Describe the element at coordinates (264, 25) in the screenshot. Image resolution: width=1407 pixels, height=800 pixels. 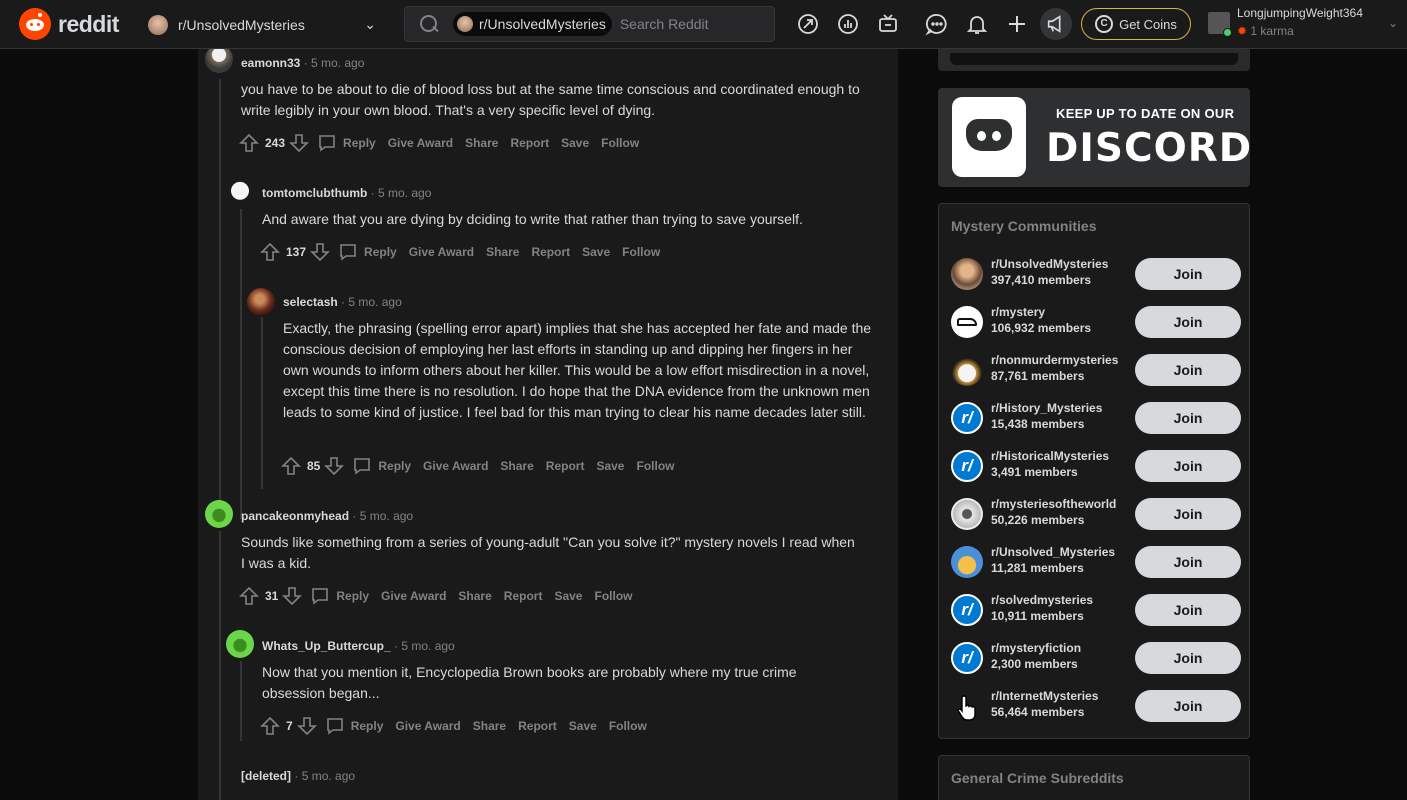
I see `community-switcher: r/UnsolvedMysteries ⌄` at that location.